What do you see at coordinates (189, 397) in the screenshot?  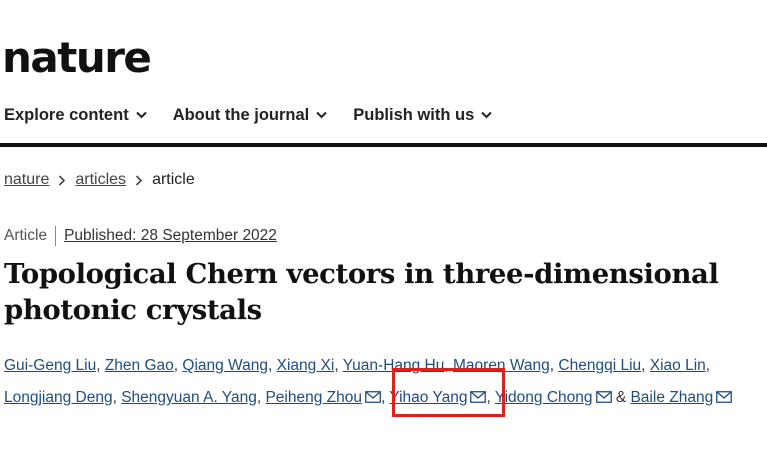 I see `author-link: Shengyuan A. Yang` at bounding box center [189, 397].